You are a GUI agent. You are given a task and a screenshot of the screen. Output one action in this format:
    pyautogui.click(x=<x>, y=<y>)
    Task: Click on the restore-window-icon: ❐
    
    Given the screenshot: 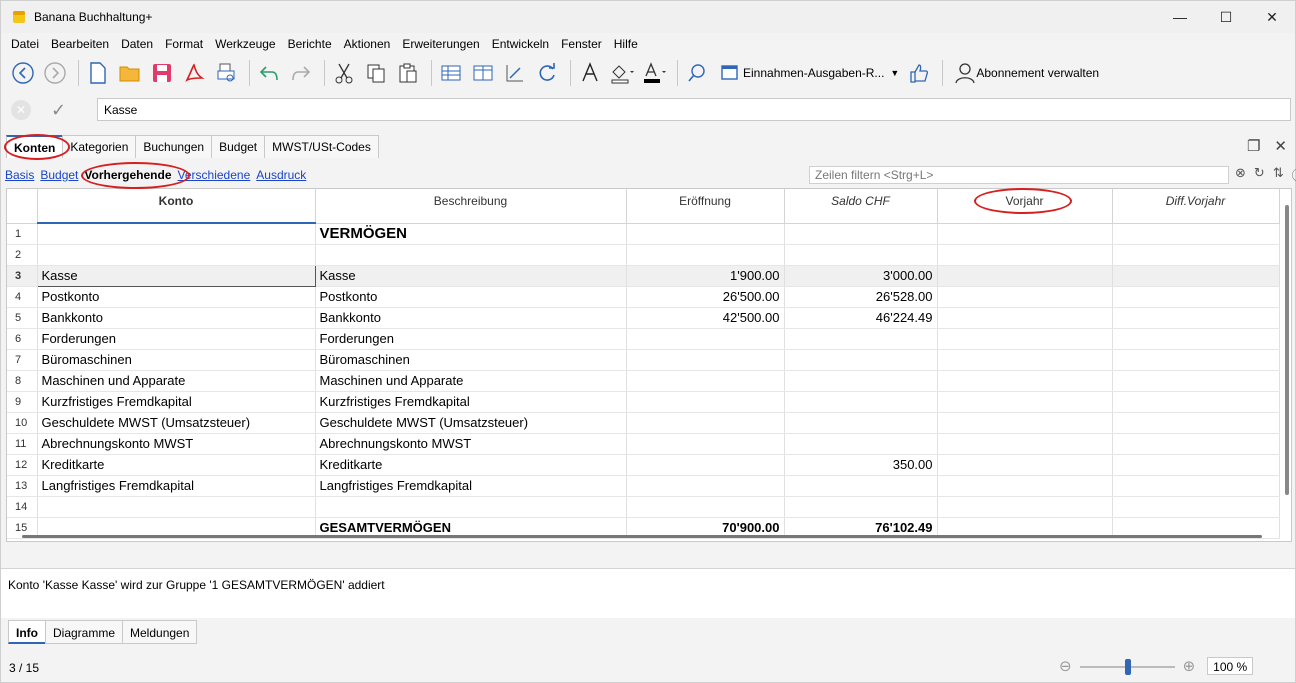 What is the action you would take?
    pyautogui.click(x=1253, y=146)
    